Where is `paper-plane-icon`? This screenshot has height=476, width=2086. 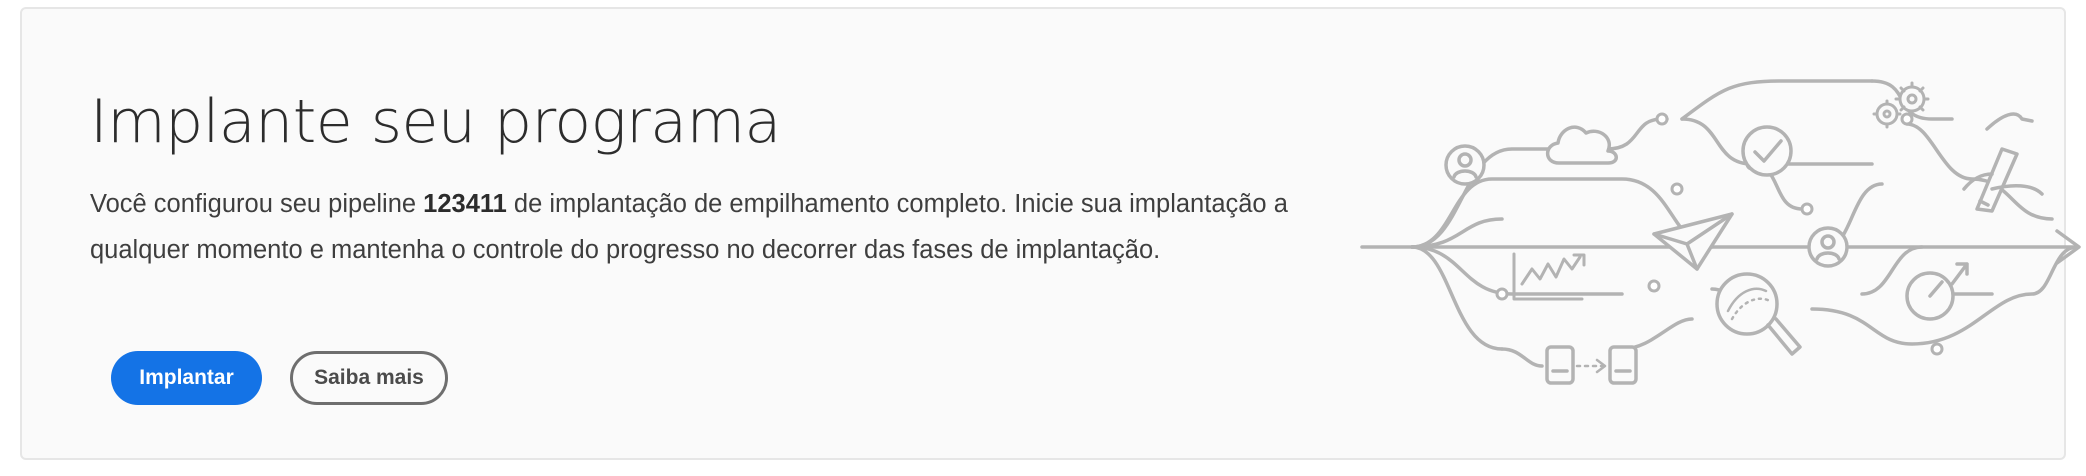 paper-plane-icon is located at coordinates (1693, 241).